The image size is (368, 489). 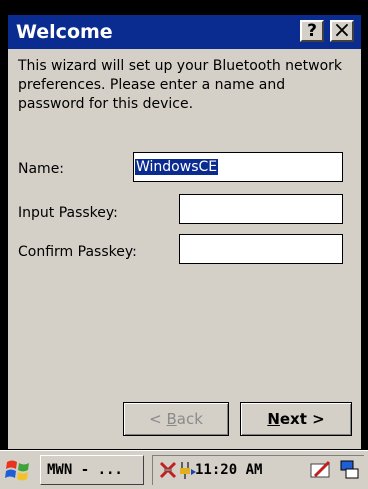 I want to click on back-rest: ack, so click(x=189, y=419).